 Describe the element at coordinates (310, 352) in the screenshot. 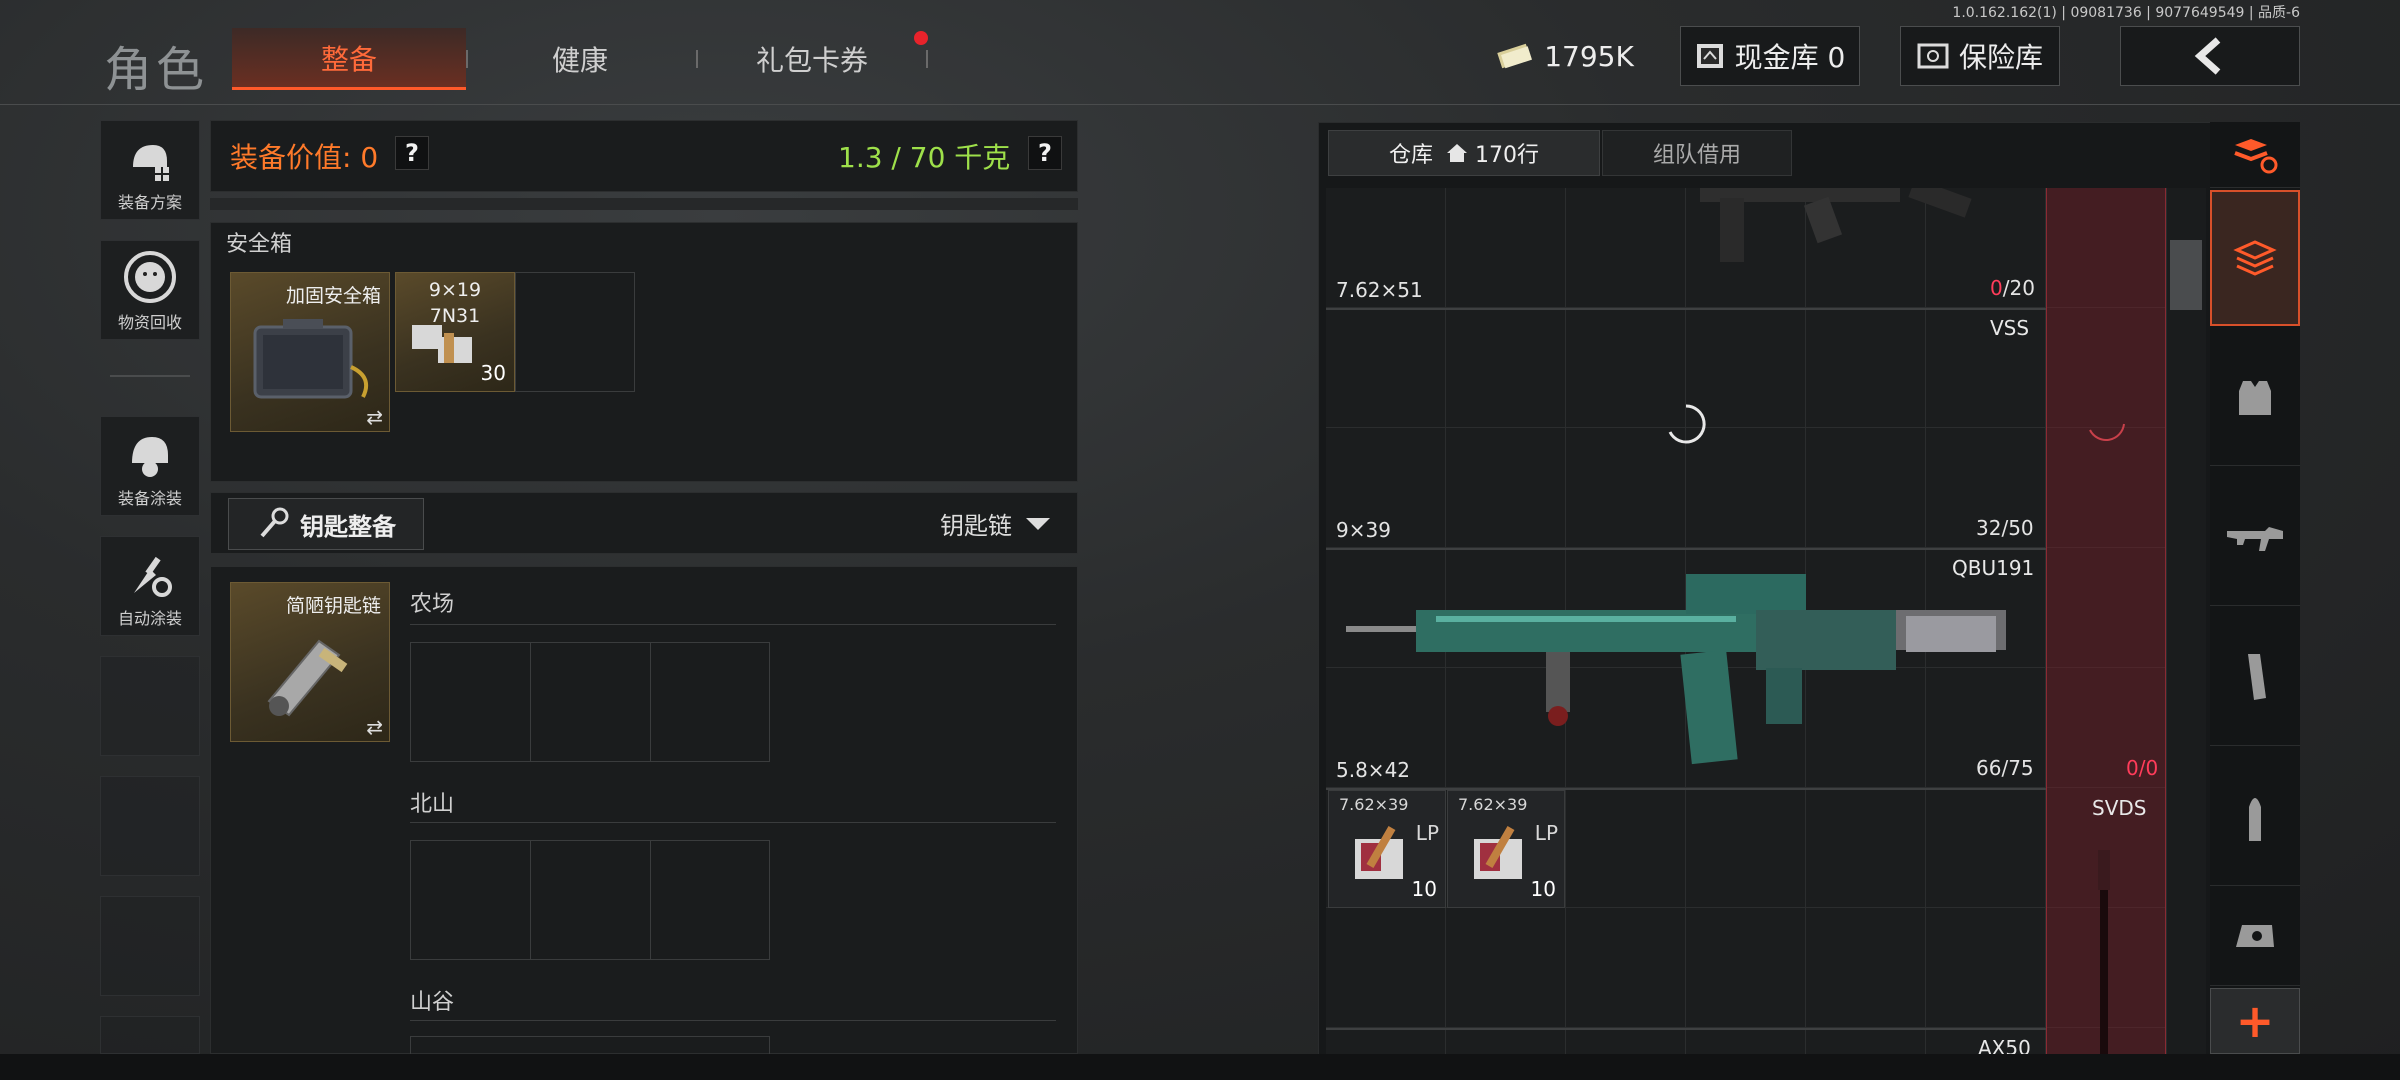

I see `safe-box-container-item: 加固安全箱 ⇄` at that location.